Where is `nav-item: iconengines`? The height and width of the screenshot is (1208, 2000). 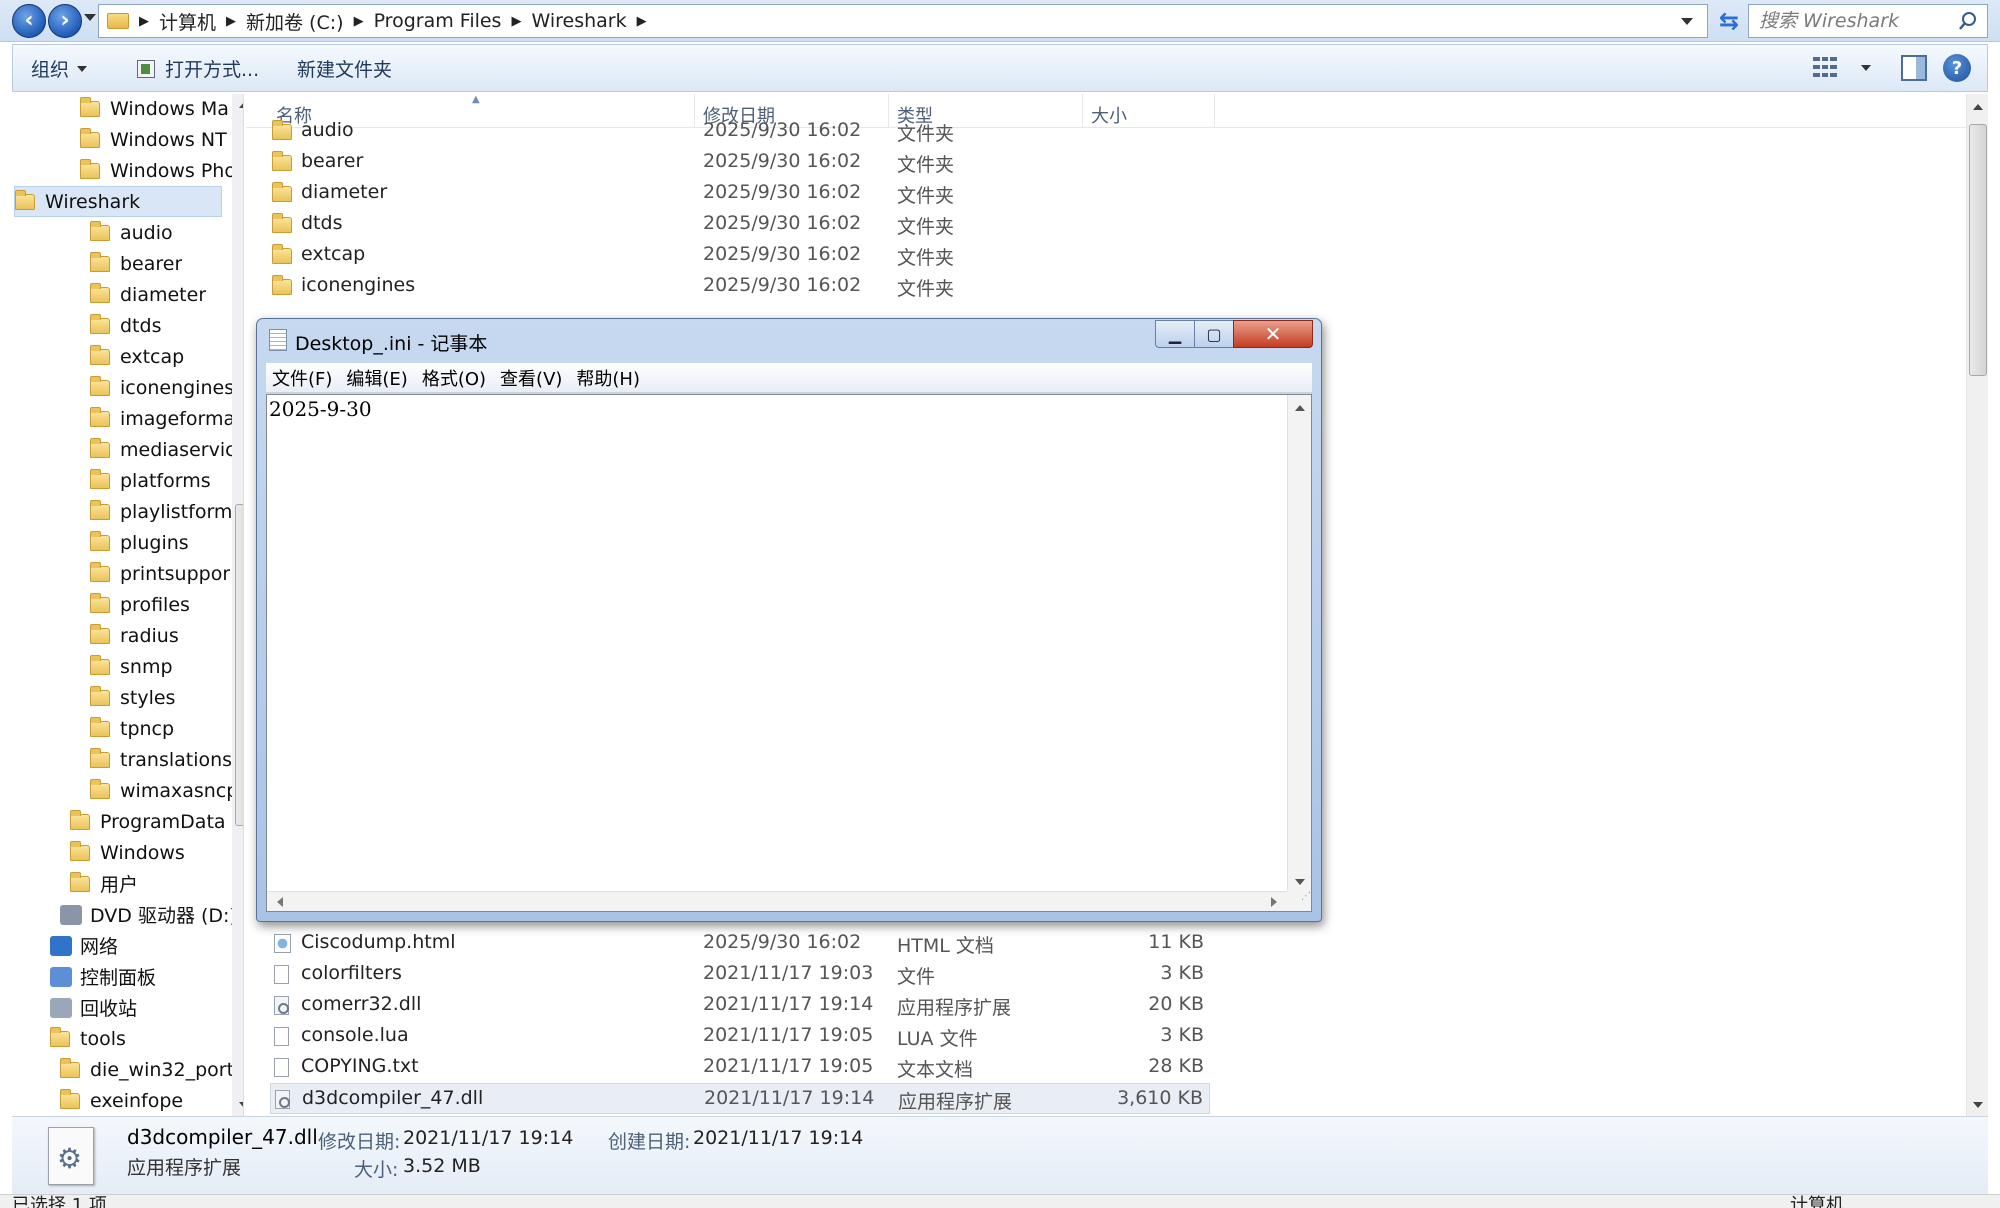 nav-item: iconengines is located at coordinates (166, 387).